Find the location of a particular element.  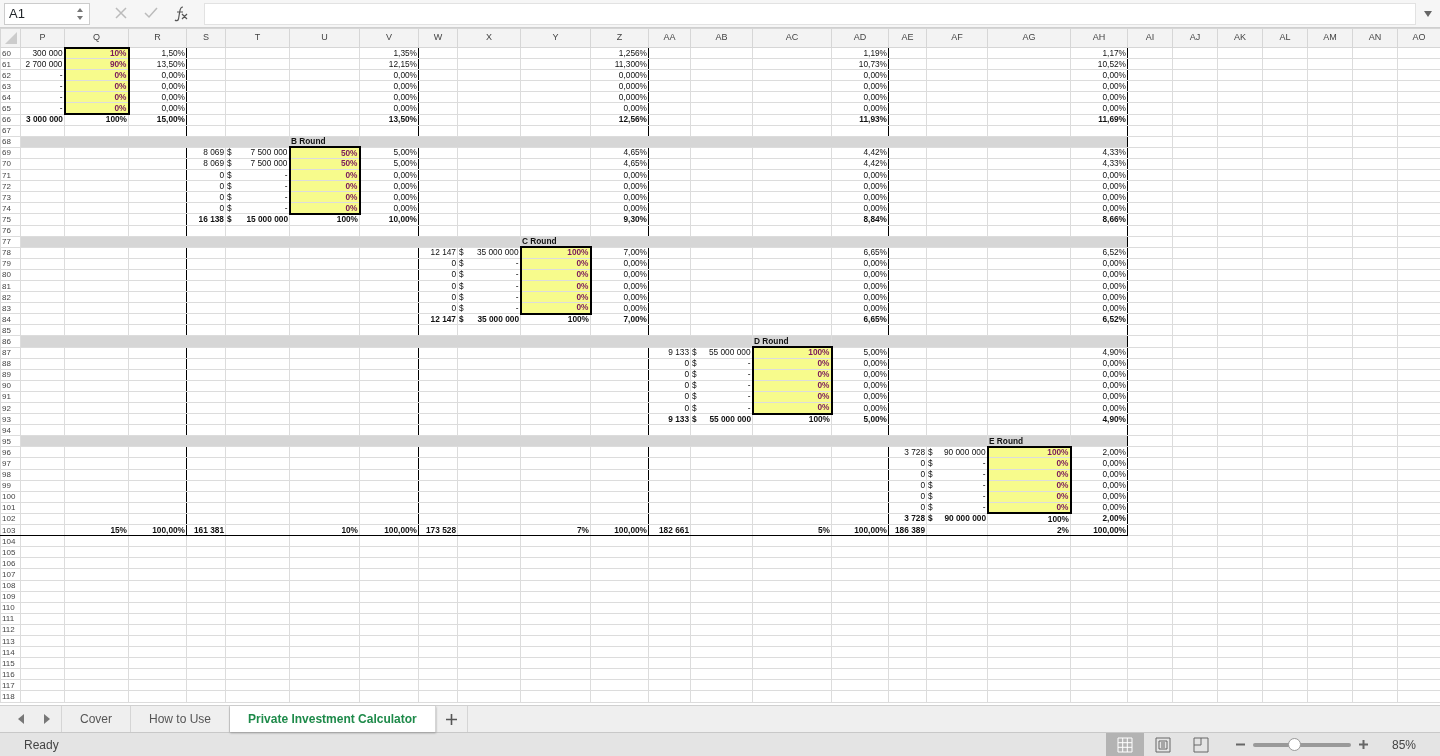

column-header: V is located at coordinates (389, 38).